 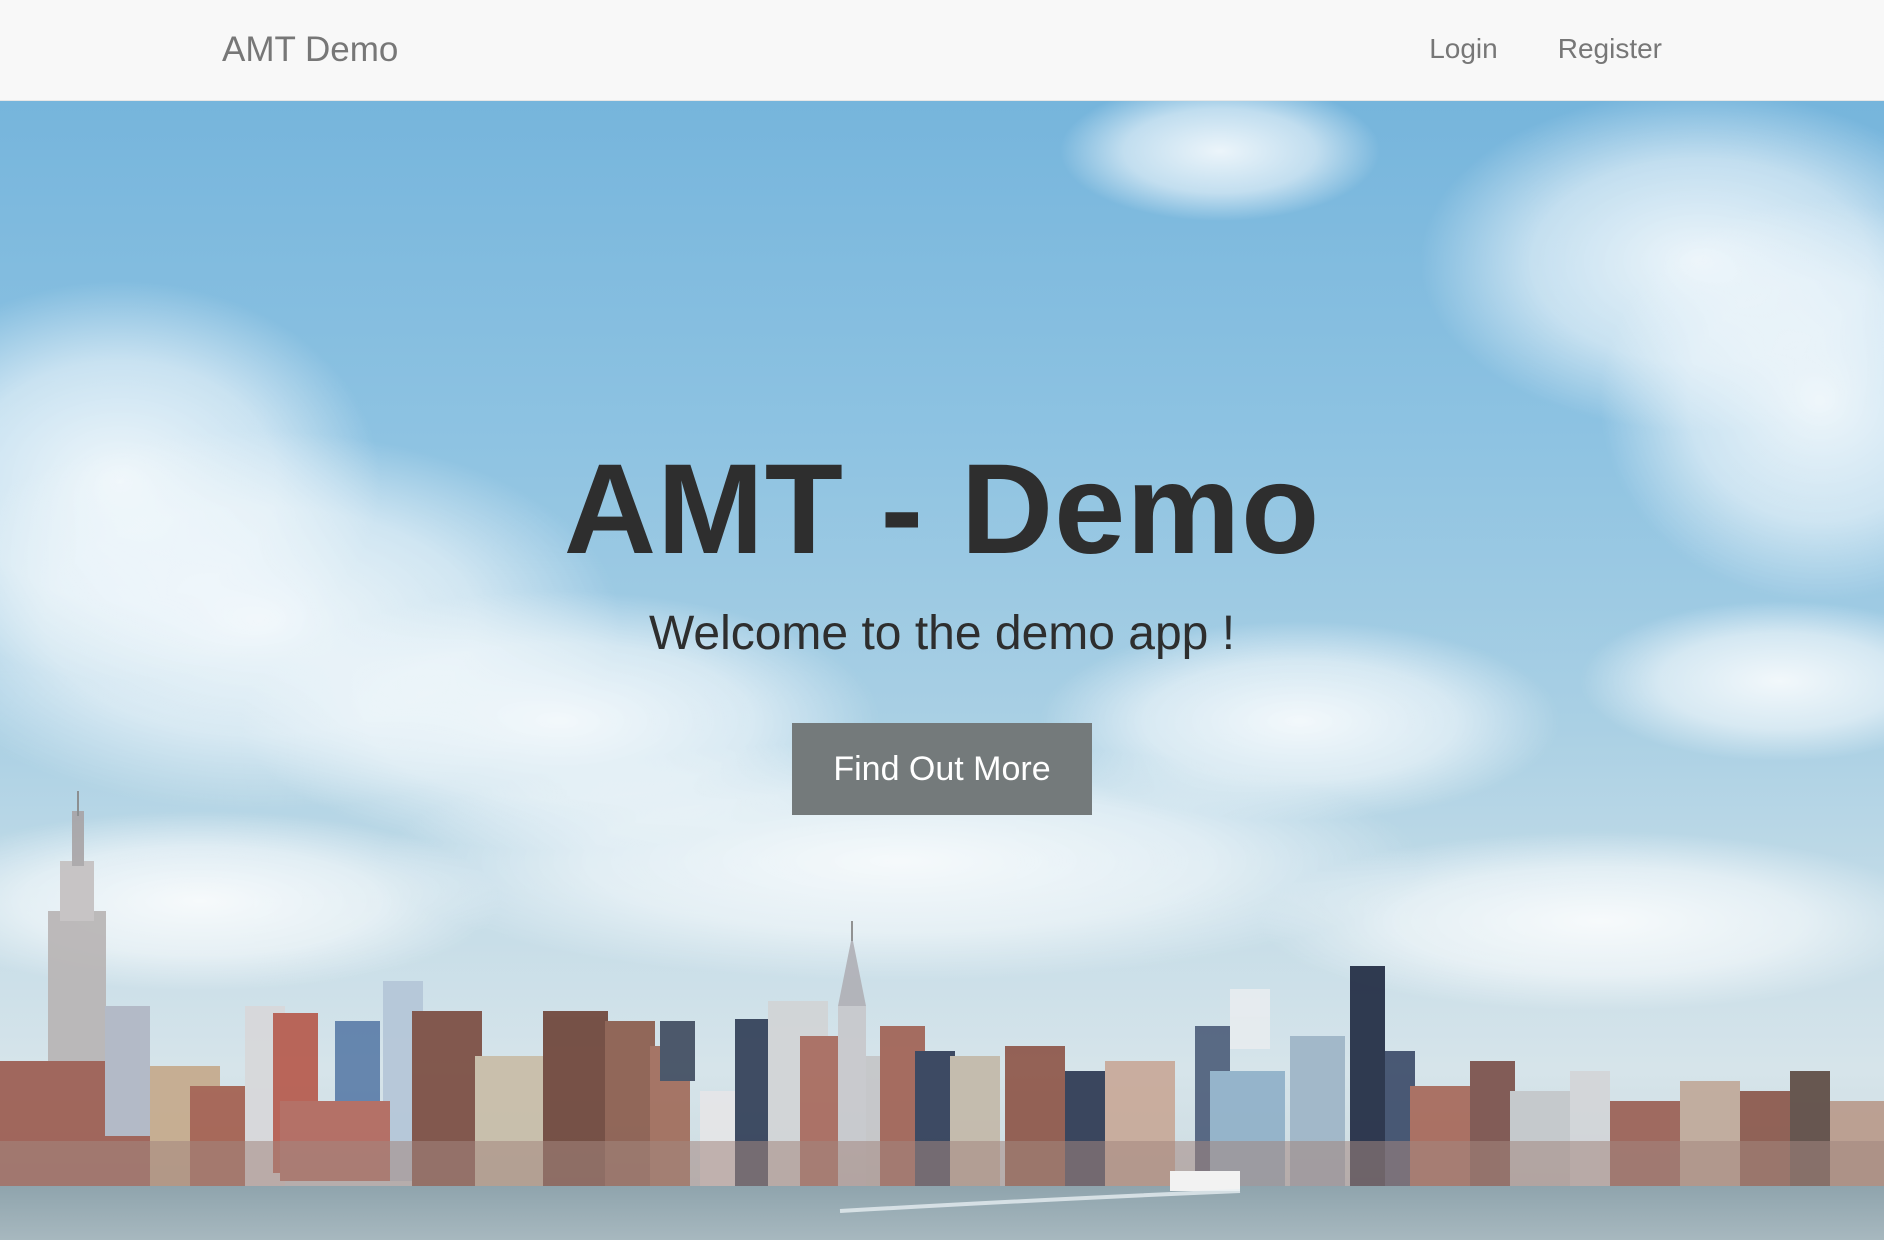 I want to click on register-link: Register, so click(x=1610, y=49).